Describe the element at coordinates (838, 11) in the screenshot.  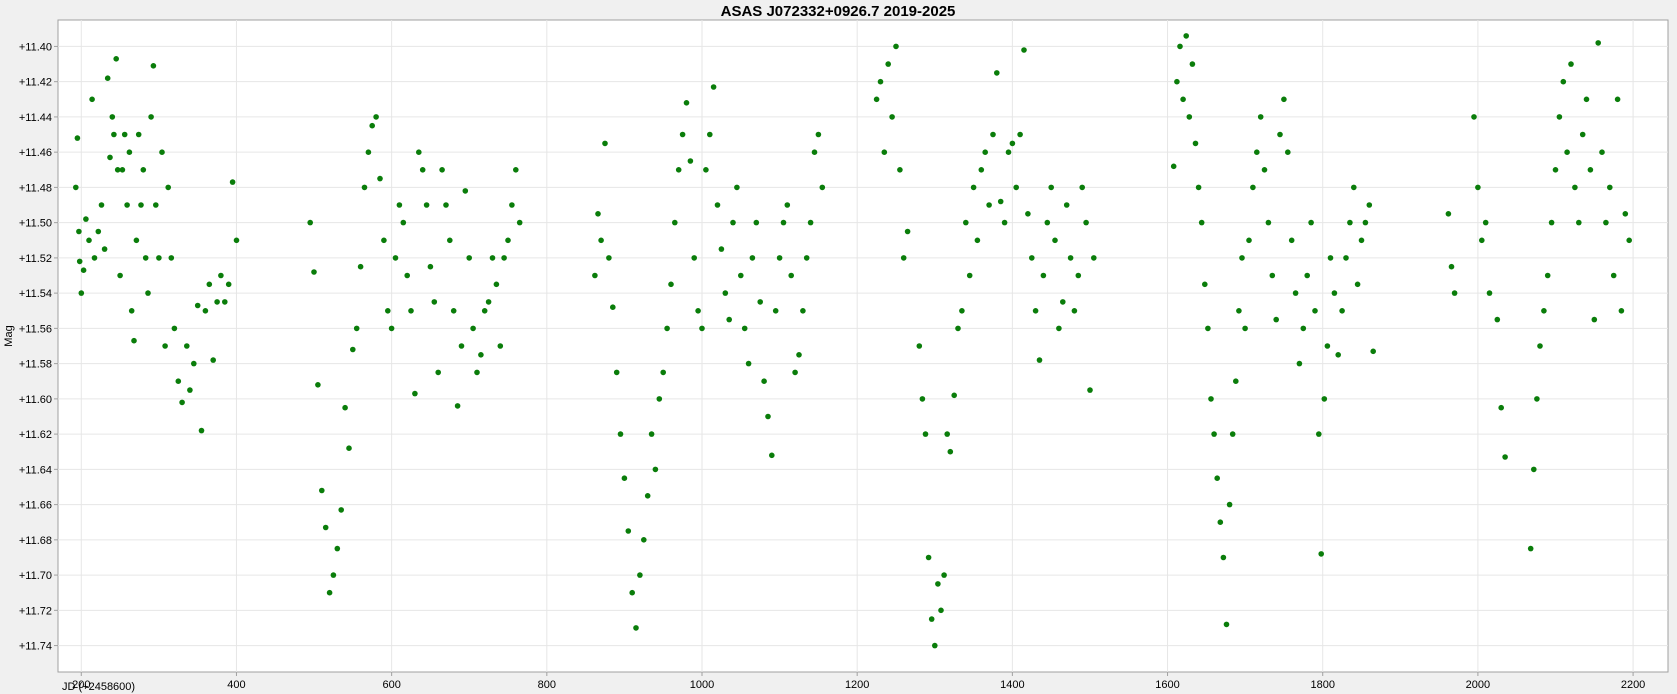
I see `chart-title: ASAS J072332+0926.7 2019-2025` at that location.